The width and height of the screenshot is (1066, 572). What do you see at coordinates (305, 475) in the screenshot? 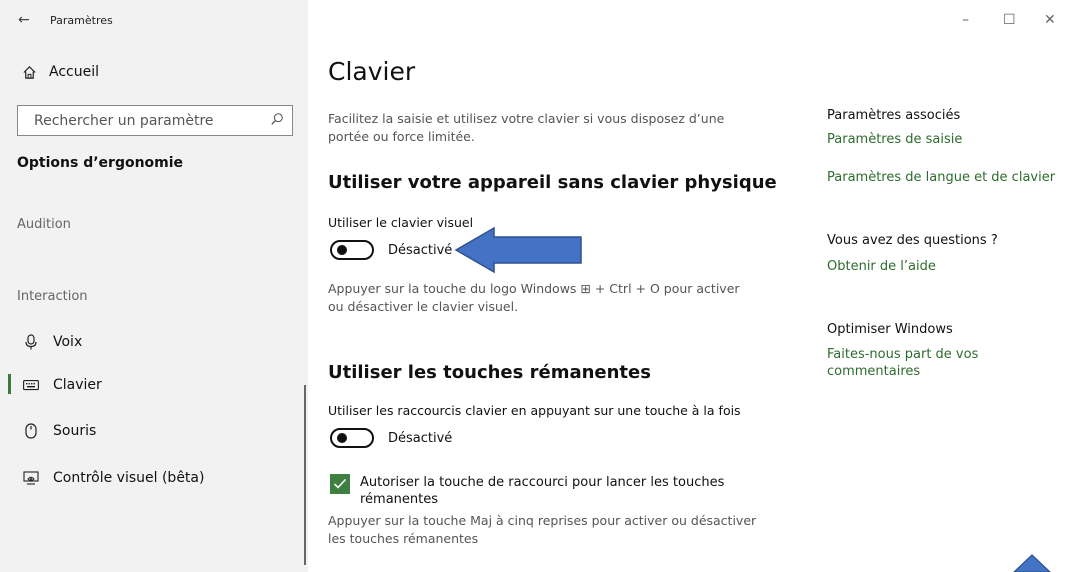
I see `sidebar-scrollbar` at bounding box center [305, 475].